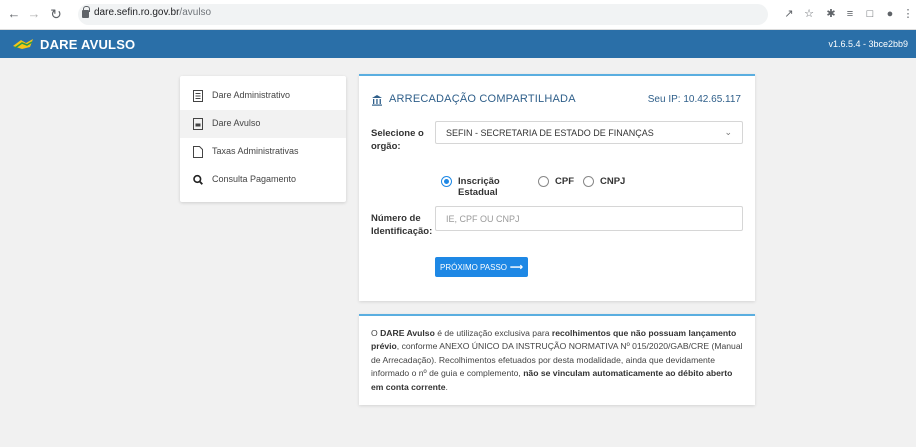  What do you see at coordinates (446, 386) in the screenshot?
I see `info-text-4: .` at bounding box center [446, 386].